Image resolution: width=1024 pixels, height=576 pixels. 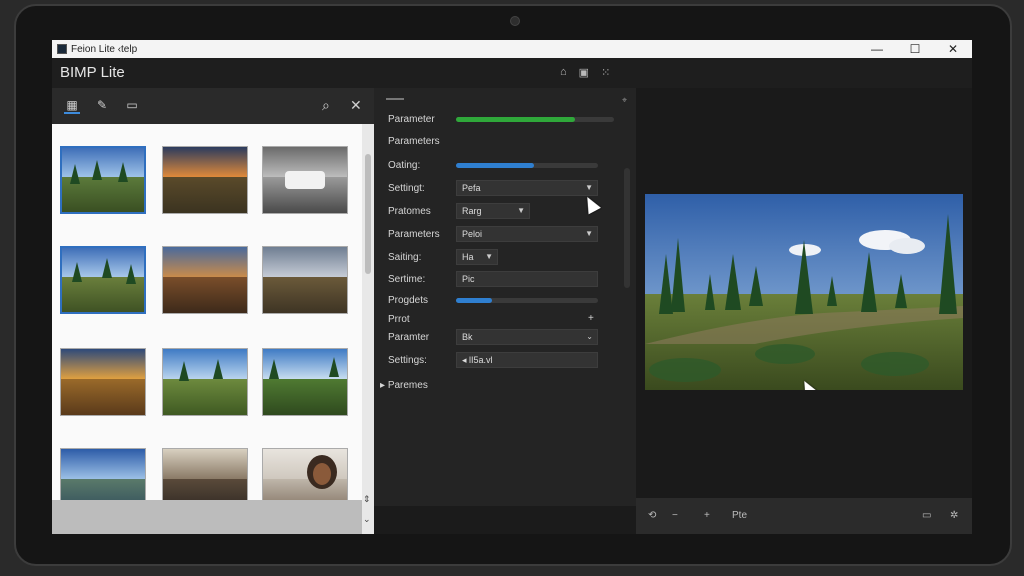 What do you see at coordinates (707, 515) in the screenshot?
I see `plus-icon: +` at bounding box center [707, 515].